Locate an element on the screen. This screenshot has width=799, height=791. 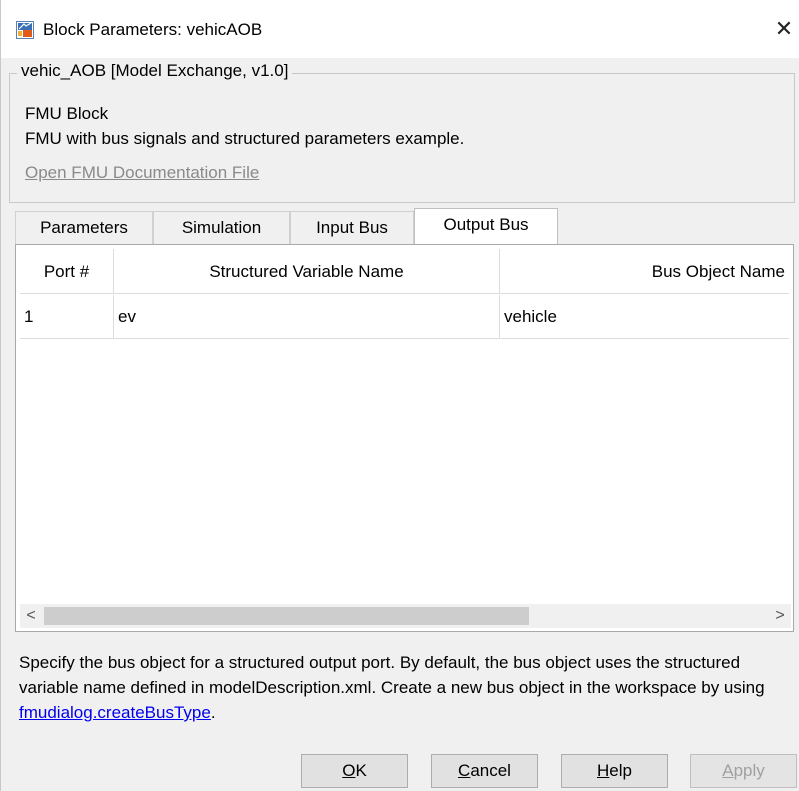
ok-button: OK is located at coordinates (354, 771).